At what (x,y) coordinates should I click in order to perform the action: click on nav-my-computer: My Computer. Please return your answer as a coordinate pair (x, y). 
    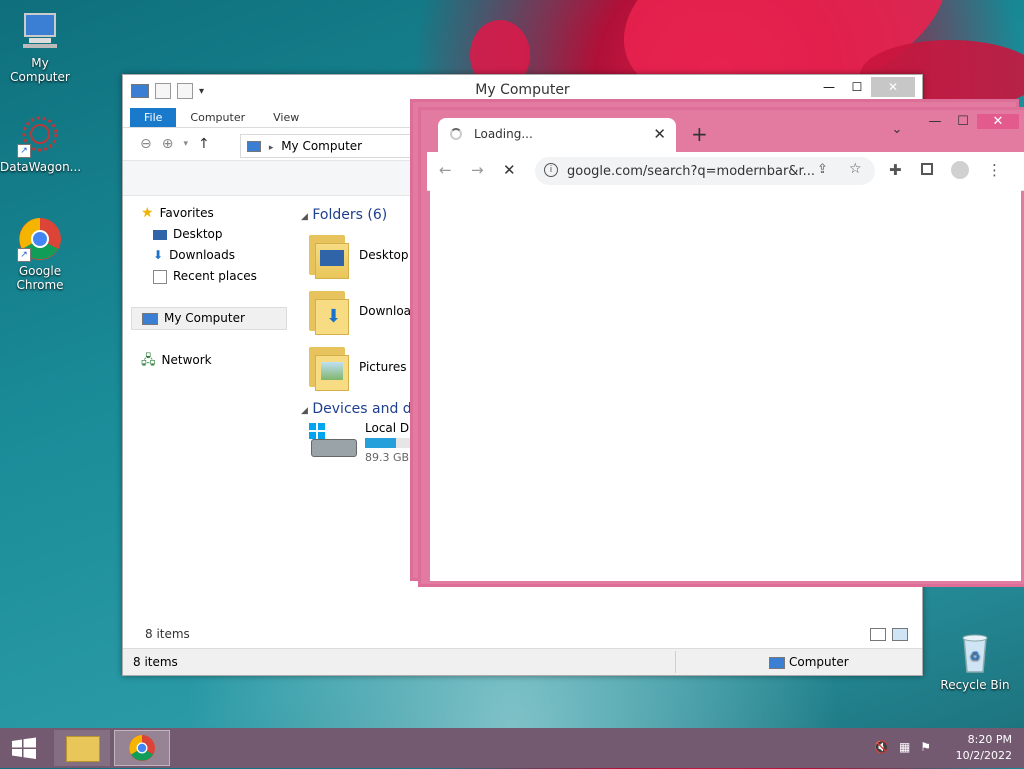
    Looking at the image, I should click on (209, 318).